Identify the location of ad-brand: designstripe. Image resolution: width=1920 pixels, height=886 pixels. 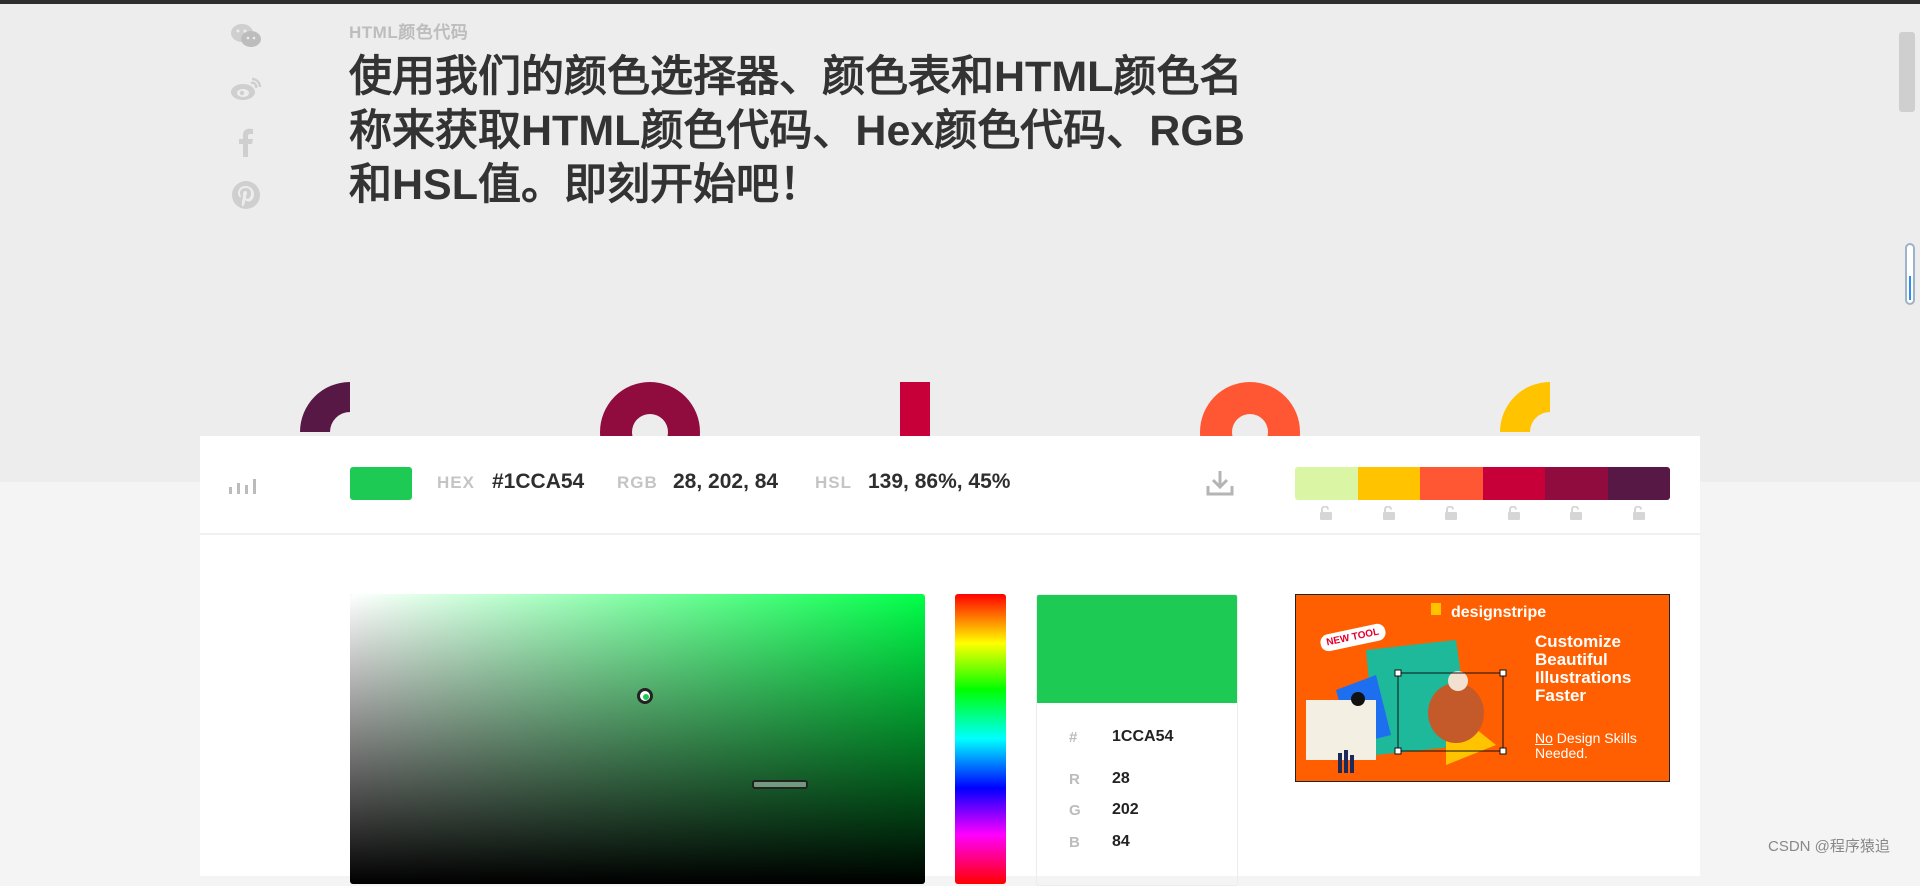
(1499, 612).